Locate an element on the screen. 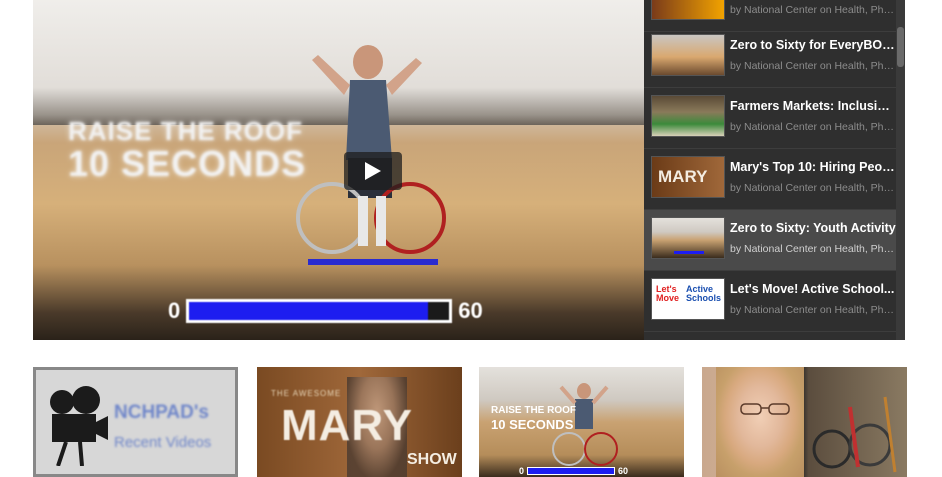  mary-thumb-text: MARY is located at coordinates (683, 176).